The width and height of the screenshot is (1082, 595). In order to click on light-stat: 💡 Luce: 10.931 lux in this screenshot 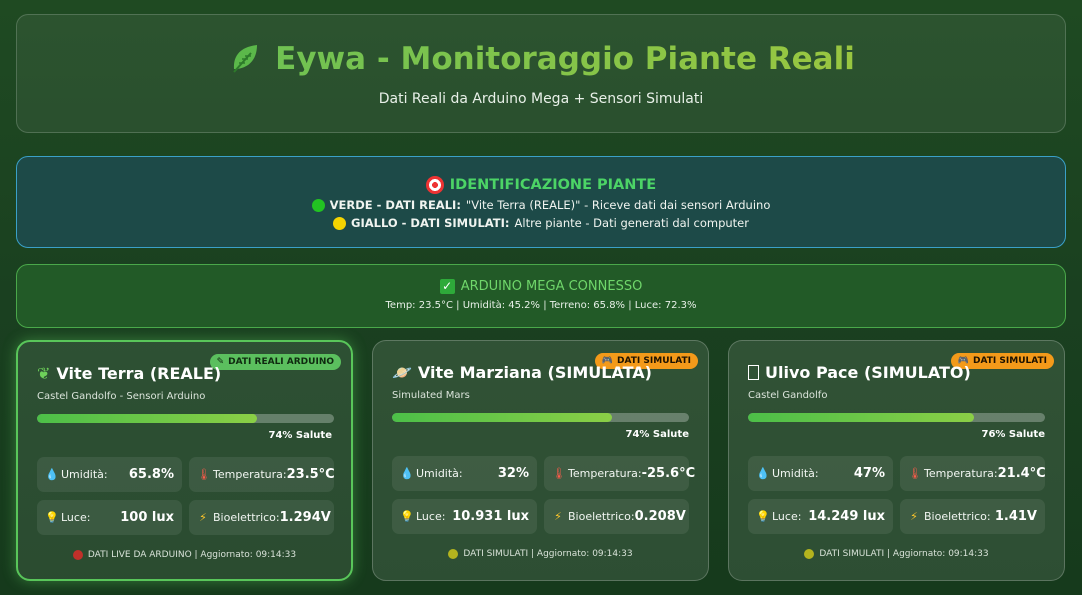, I will do `click(464, 516)`.